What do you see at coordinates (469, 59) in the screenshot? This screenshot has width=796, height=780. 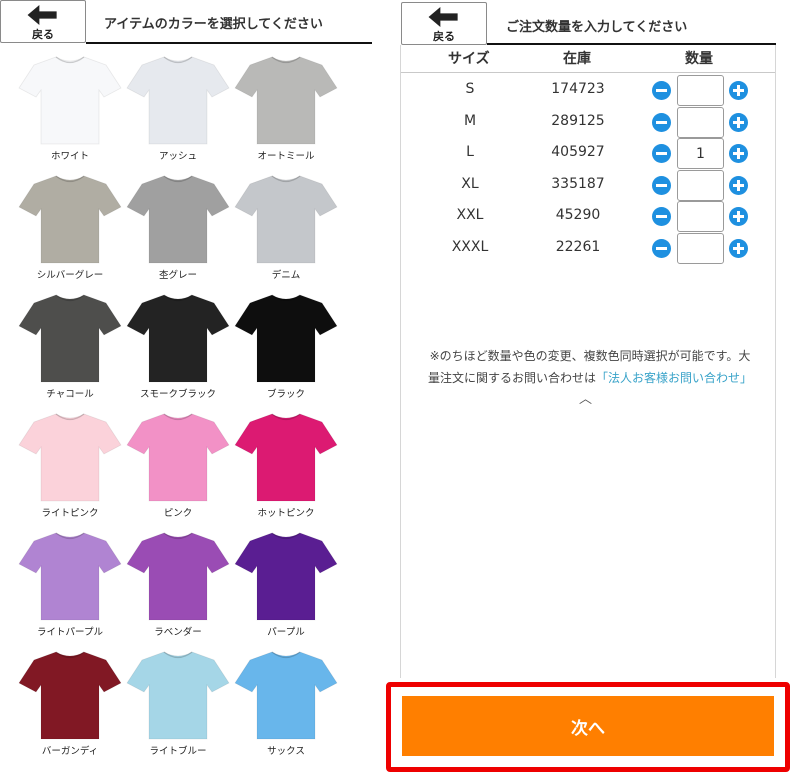 I see `col-header-size: サイズ` at bounding box center [469, 59].